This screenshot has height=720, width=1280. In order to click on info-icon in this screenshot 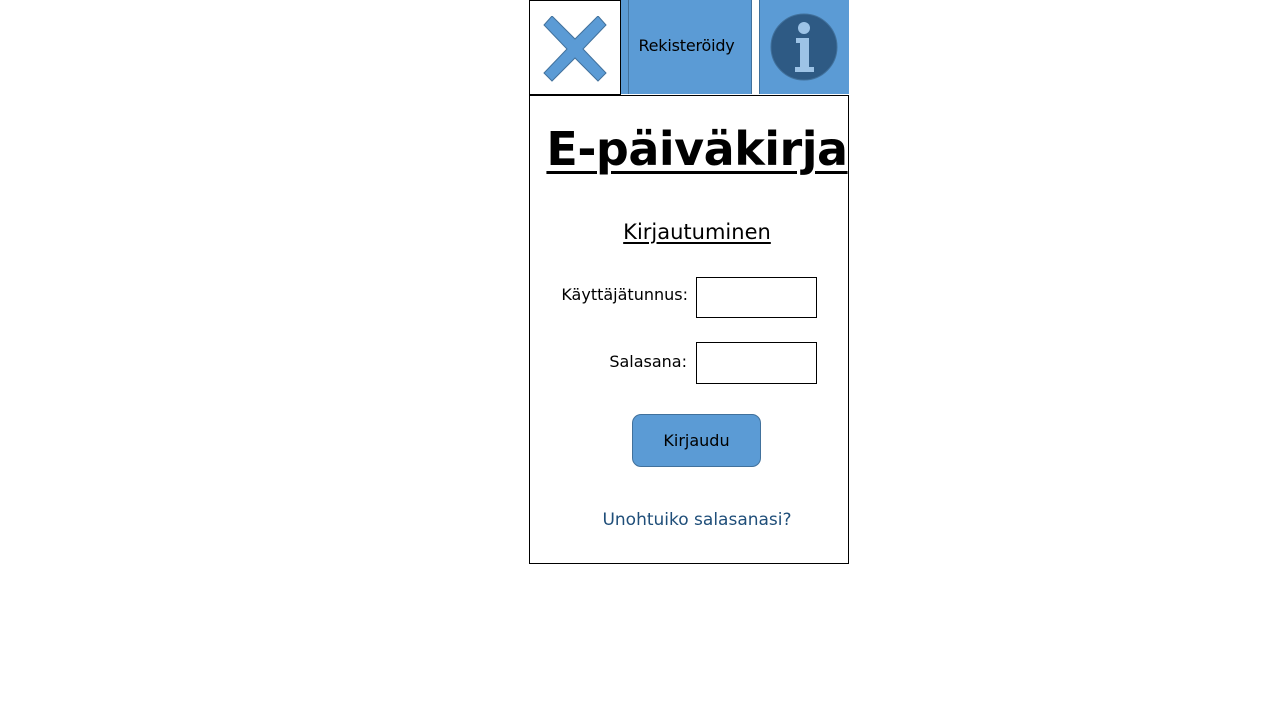, I will do `click(804, 47)`.